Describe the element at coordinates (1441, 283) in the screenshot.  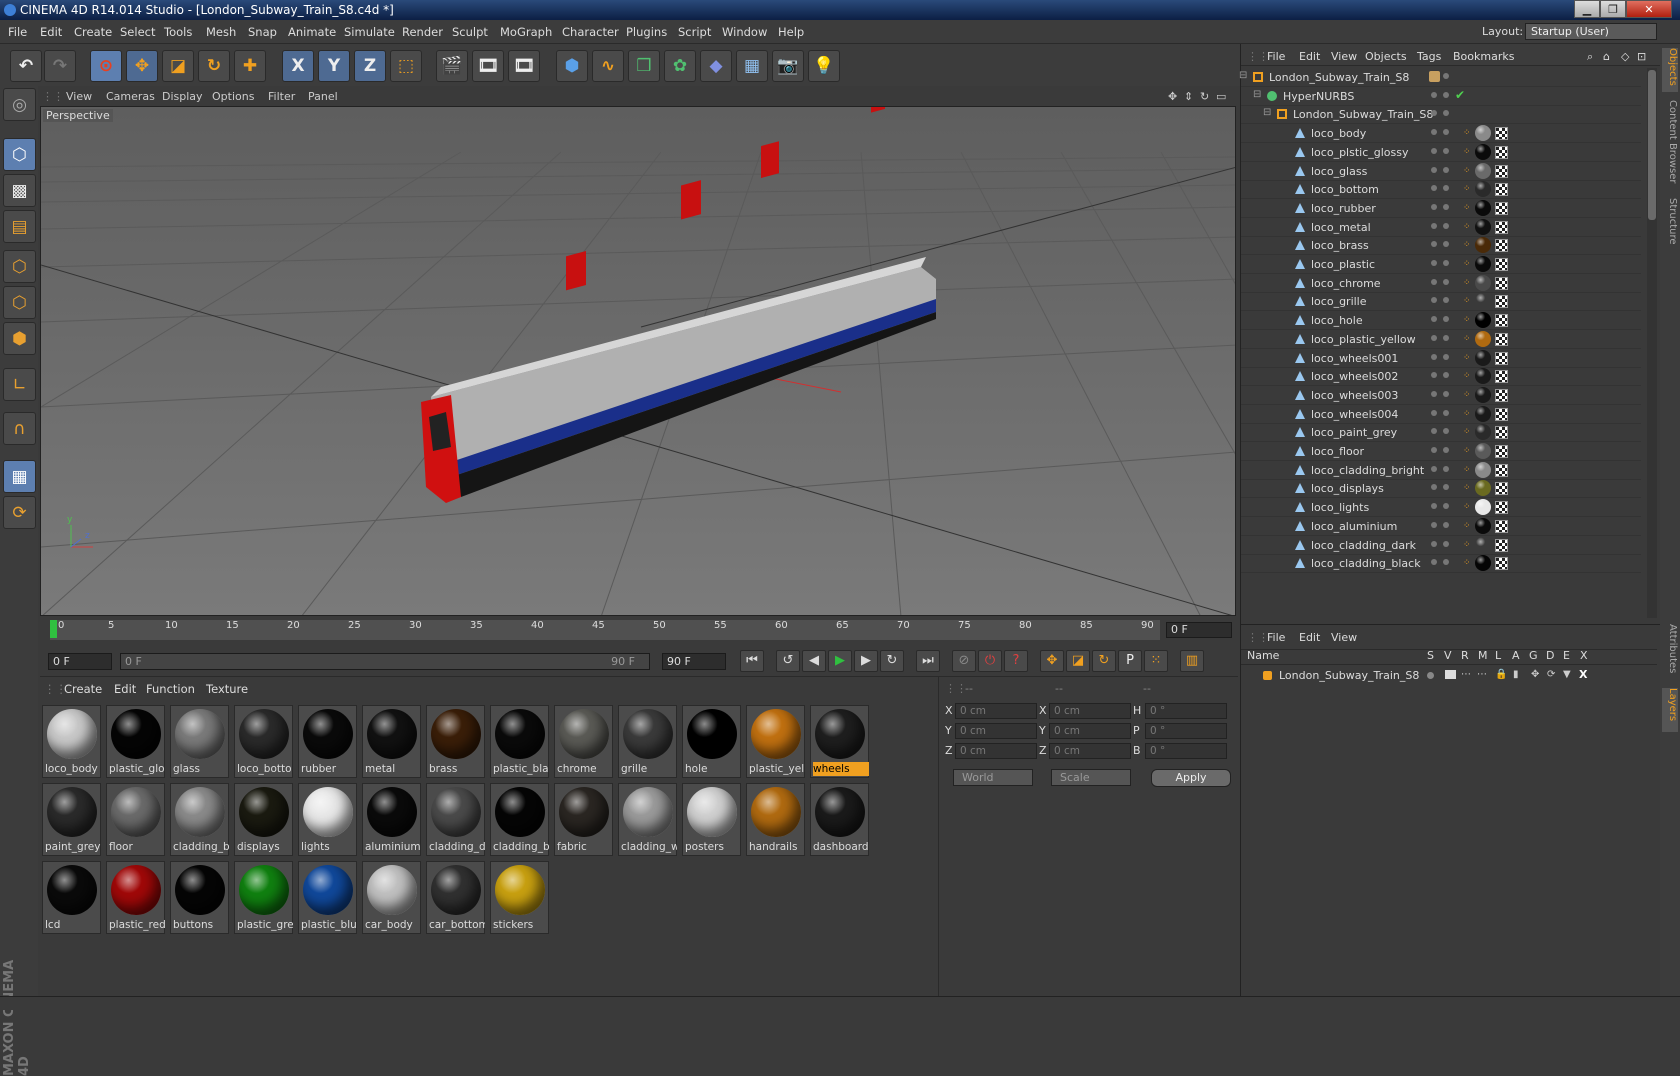
I see `object-row: loco_chrome ⁘` at that location.